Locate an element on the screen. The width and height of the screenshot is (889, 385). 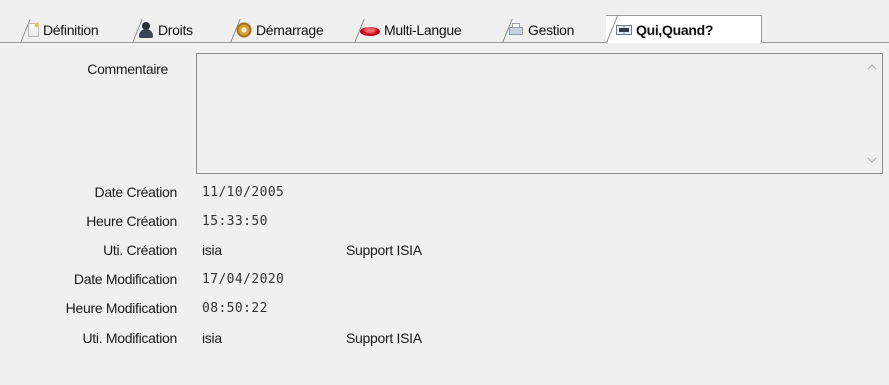
gear-icon is located at coordinates (244, 30).